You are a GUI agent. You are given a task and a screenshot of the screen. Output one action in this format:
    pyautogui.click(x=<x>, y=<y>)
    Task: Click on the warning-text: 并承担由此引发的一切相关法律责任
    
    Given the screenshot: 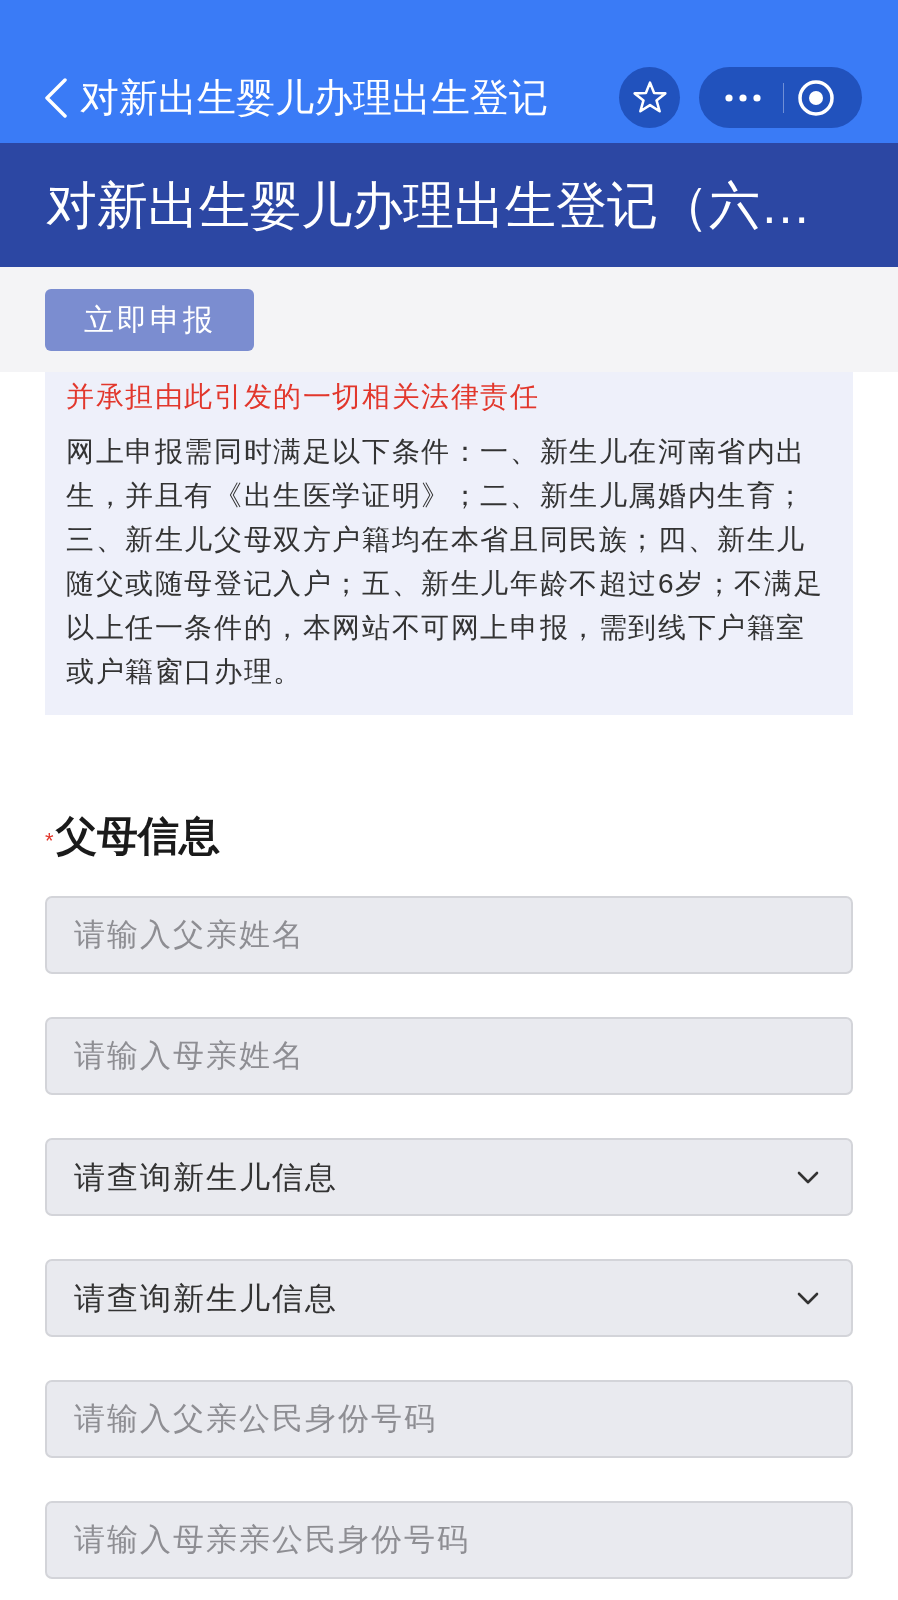 What is the action you would take?
    pyautogui.click(x=303, y=397)
    